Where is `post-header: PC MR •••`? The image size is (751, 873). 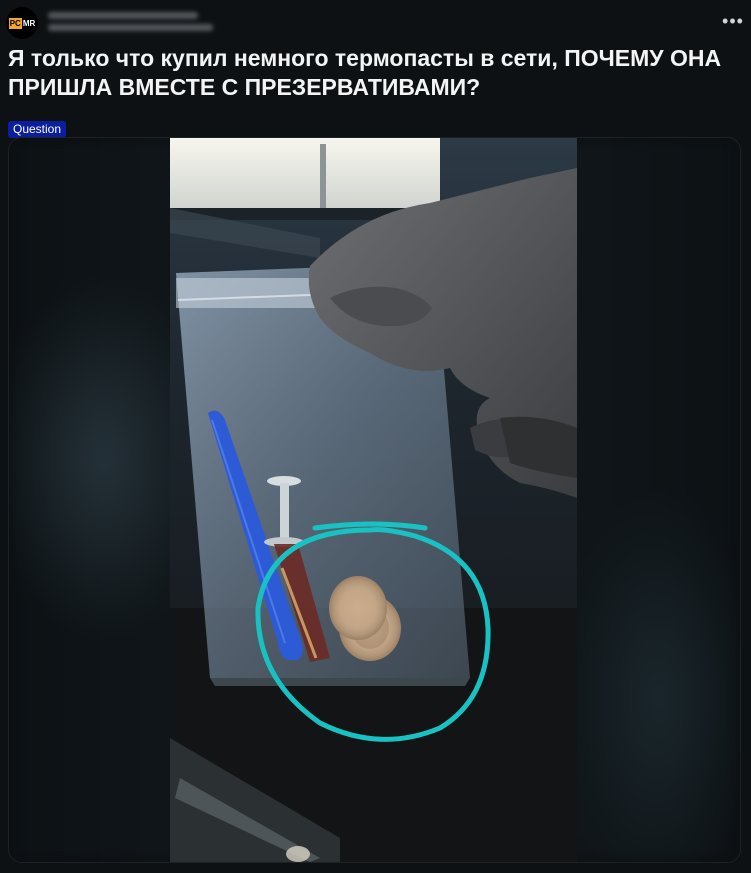 post-header: PC MR ••• is located at coordinates (376, 23).